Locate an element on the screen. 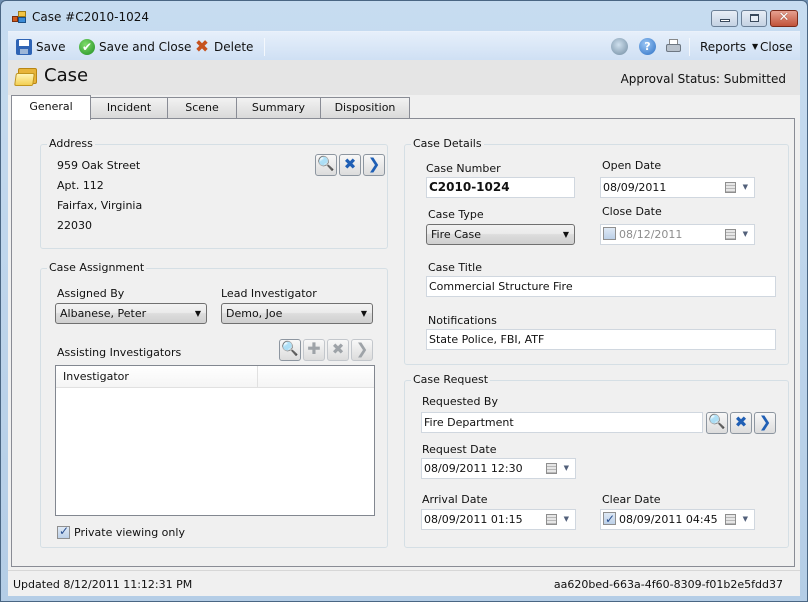 The height and width of the screenshot is (602, 808). private-viewing-label: Private viewing only is located at coordinates (129, 532).